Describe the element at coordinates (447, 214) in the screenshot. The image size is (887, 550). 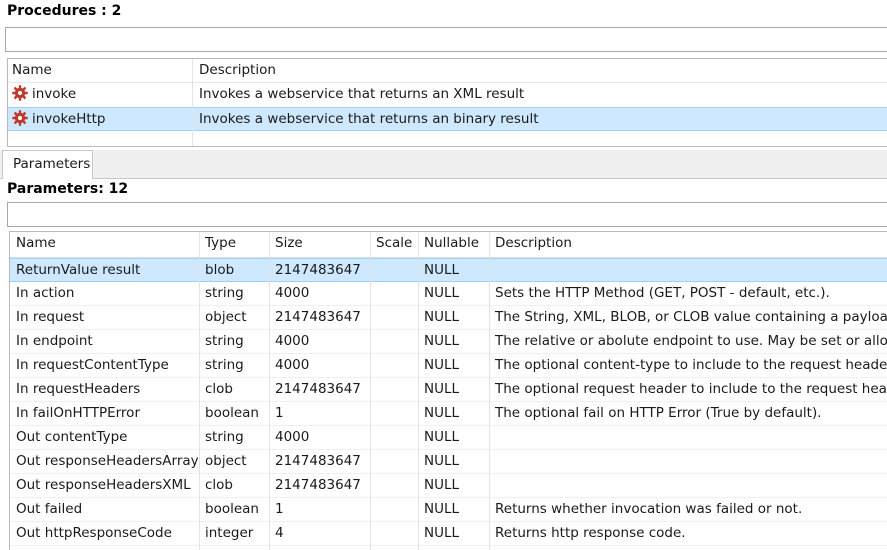
I see `parameters-filter-input` at that location.